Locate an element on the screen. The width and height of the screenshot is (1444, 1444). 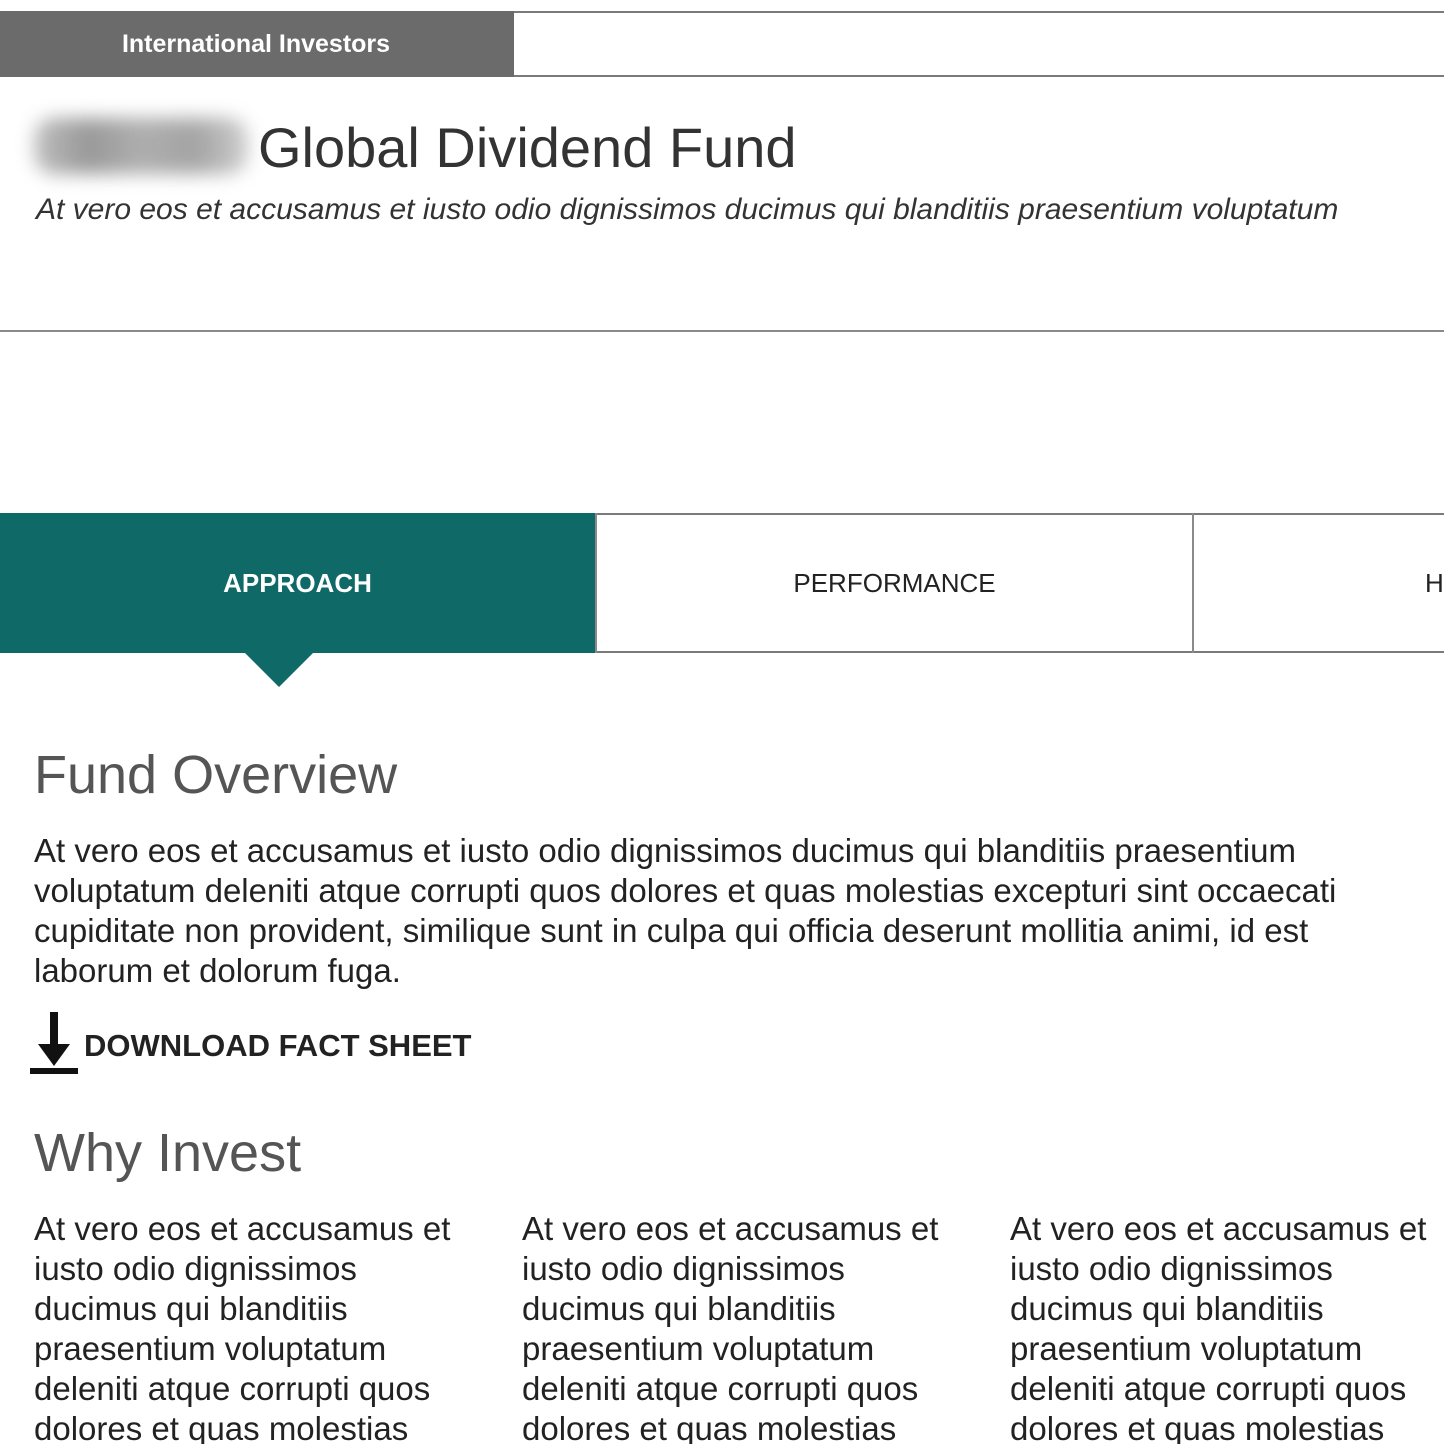
tab-approach: APPROACH is located at coordinates (297, 583).